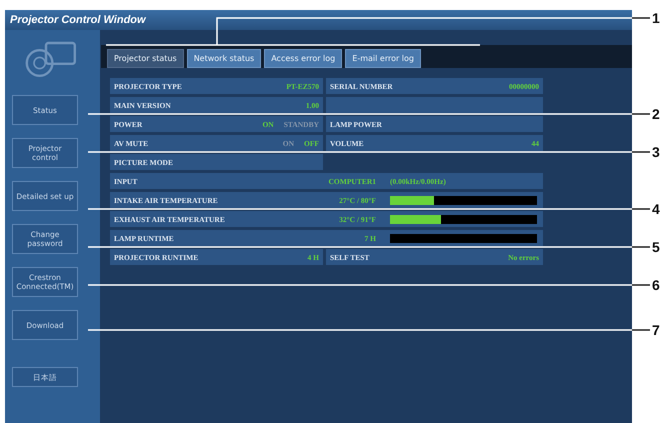 This screenshot has width=668, height=423. What do you see at coordinates (224, 58) in the screenshot?
I see `tab: Network status` at bounding box center [224, 58].